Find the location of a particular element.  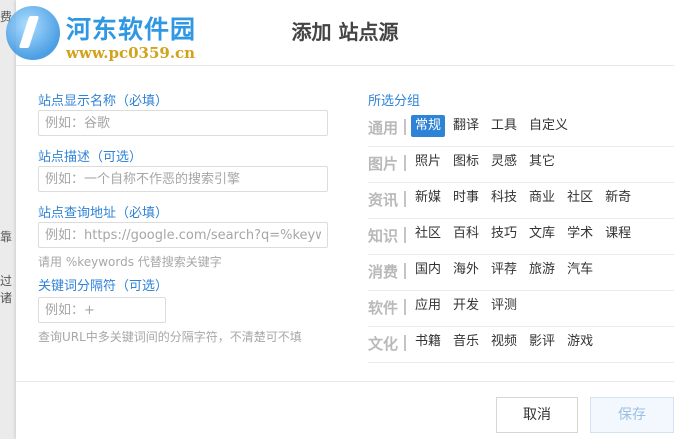

group-row: 消费 国内 海外 评荐 旅游 汽车 is located at coordinates (521, 272).